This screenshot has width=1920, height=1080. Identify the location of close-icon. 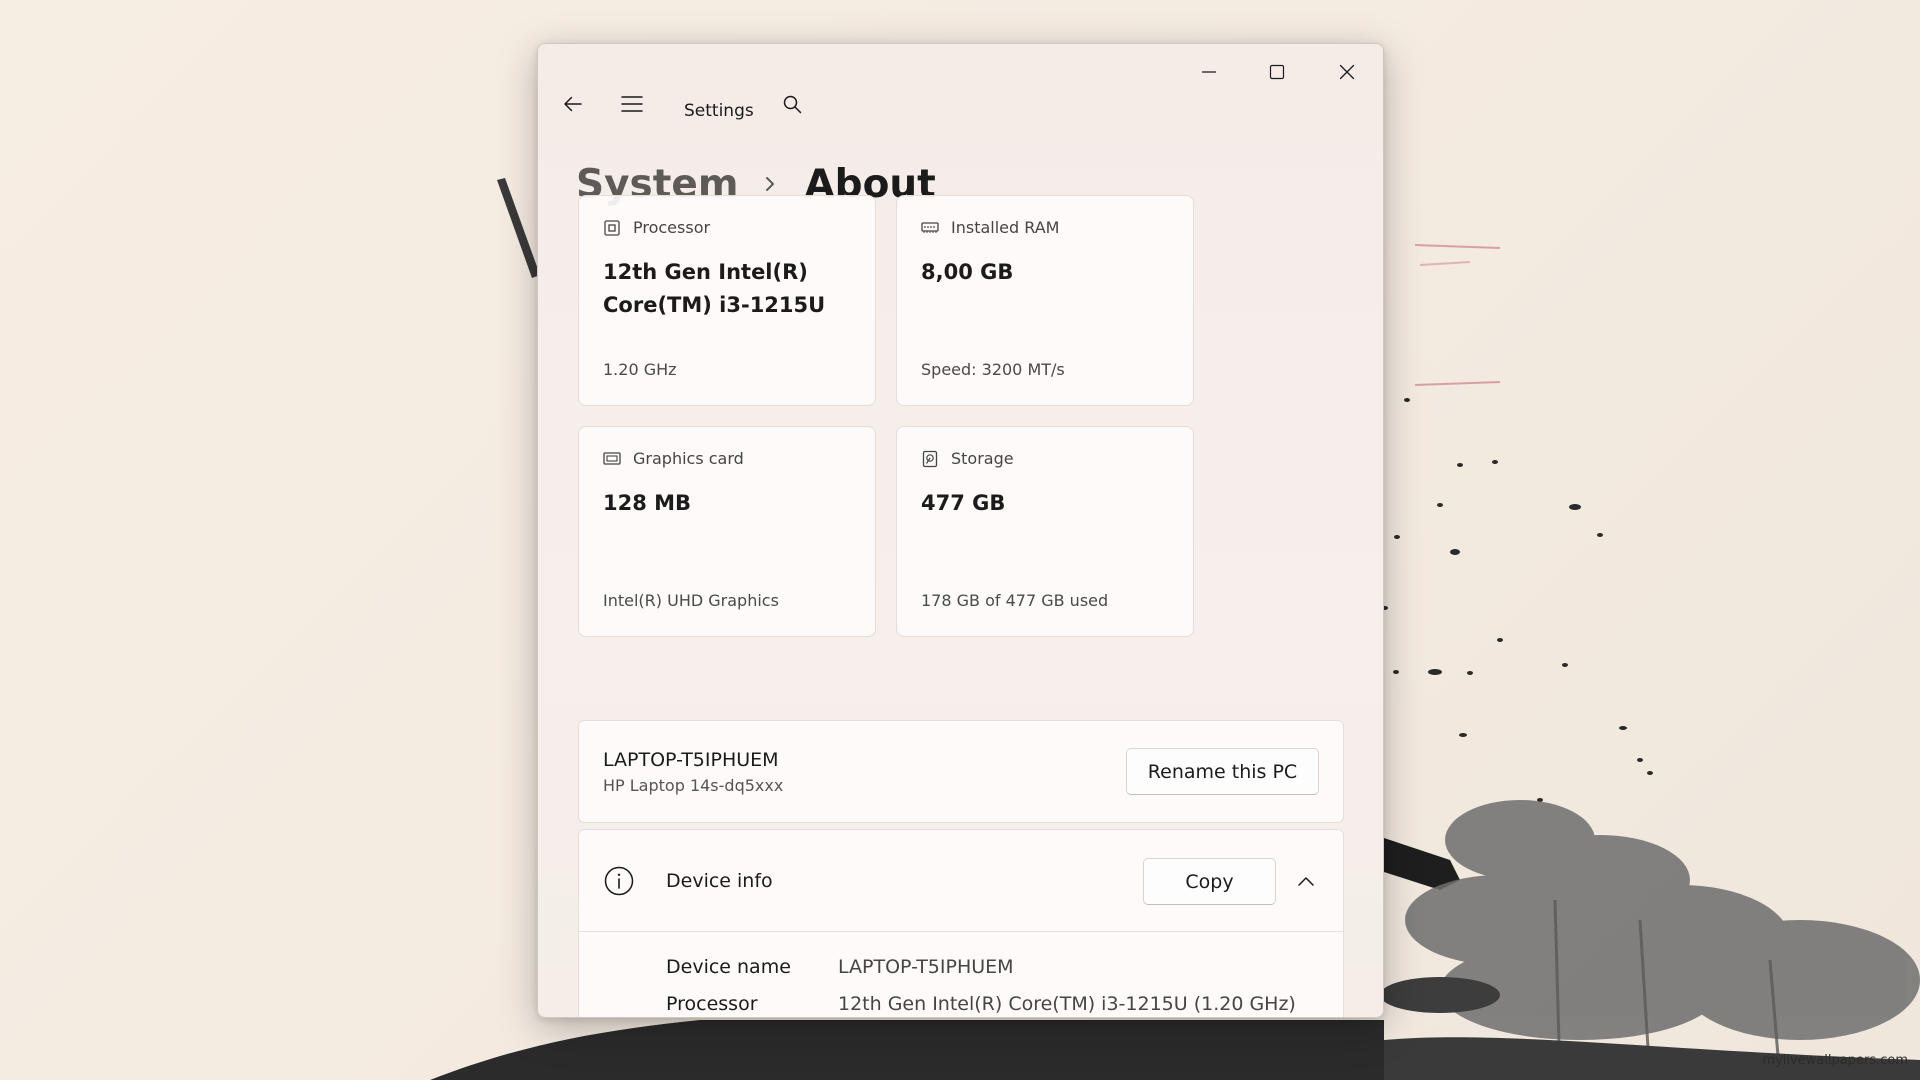
(1347, 72).